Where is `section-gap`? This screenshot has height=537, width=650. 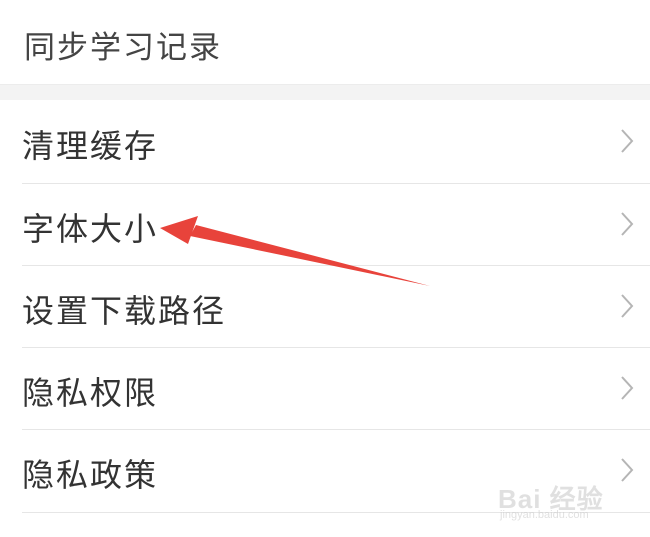 section-gap is located at coordinates (325, 92).